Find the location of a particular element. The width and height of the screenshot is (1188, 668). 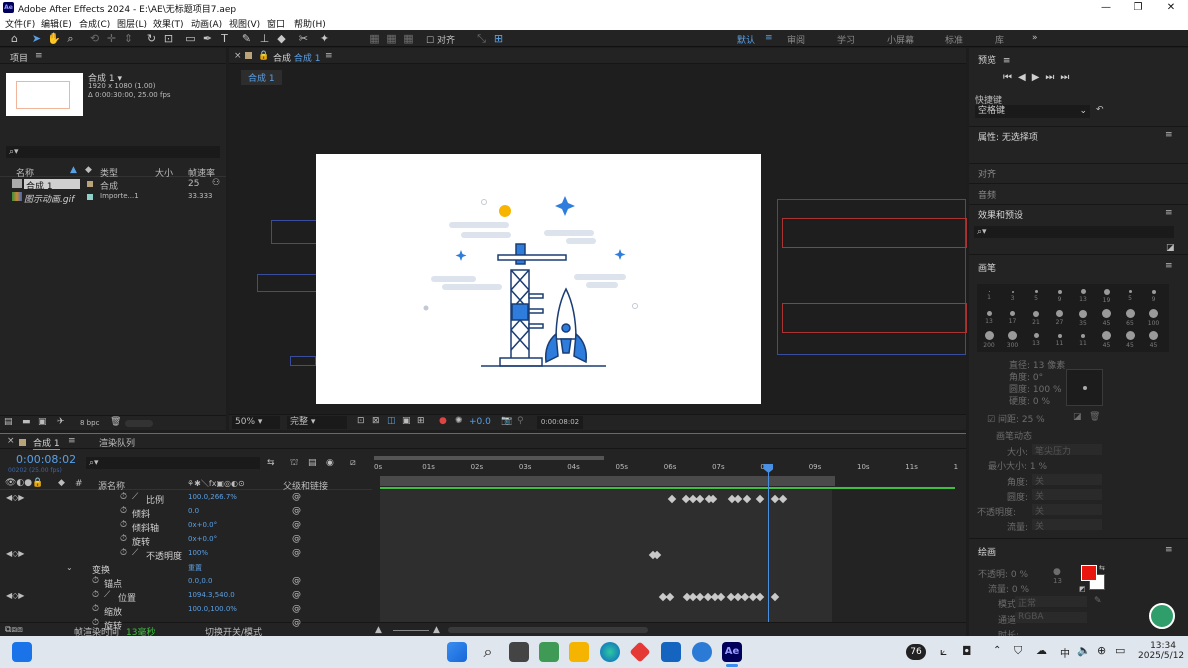

brush-tip: 3 is located at coordinates (1013, 294).